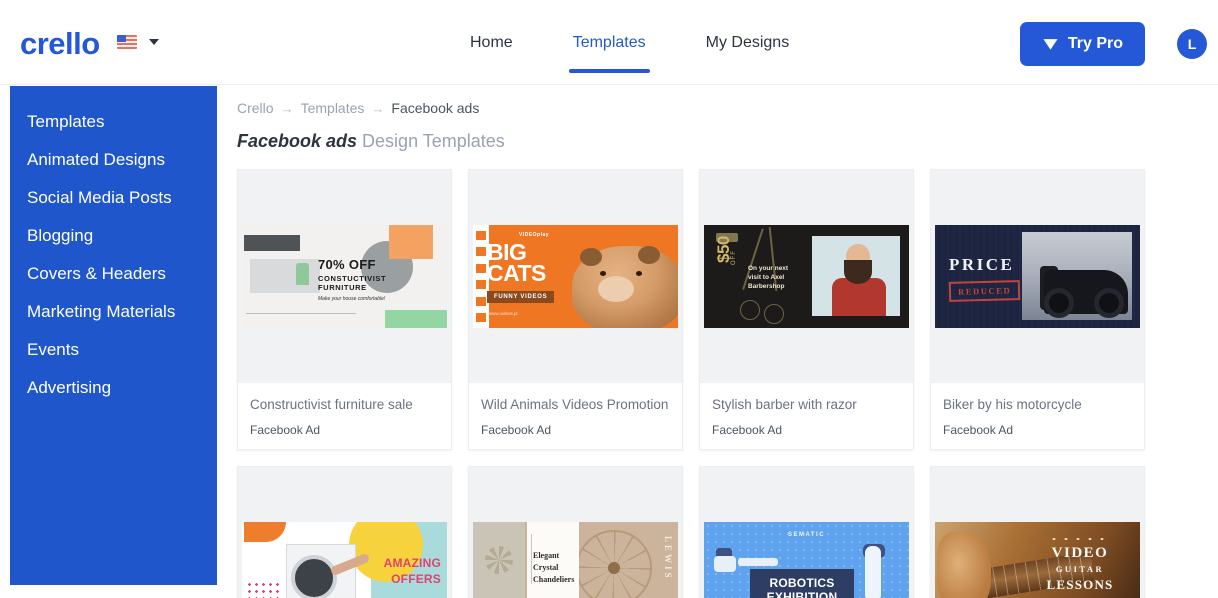  Describe the element at coordinates (503, 313) in the screenshot. I see `artwork-url: www.videos.pl` at that location.